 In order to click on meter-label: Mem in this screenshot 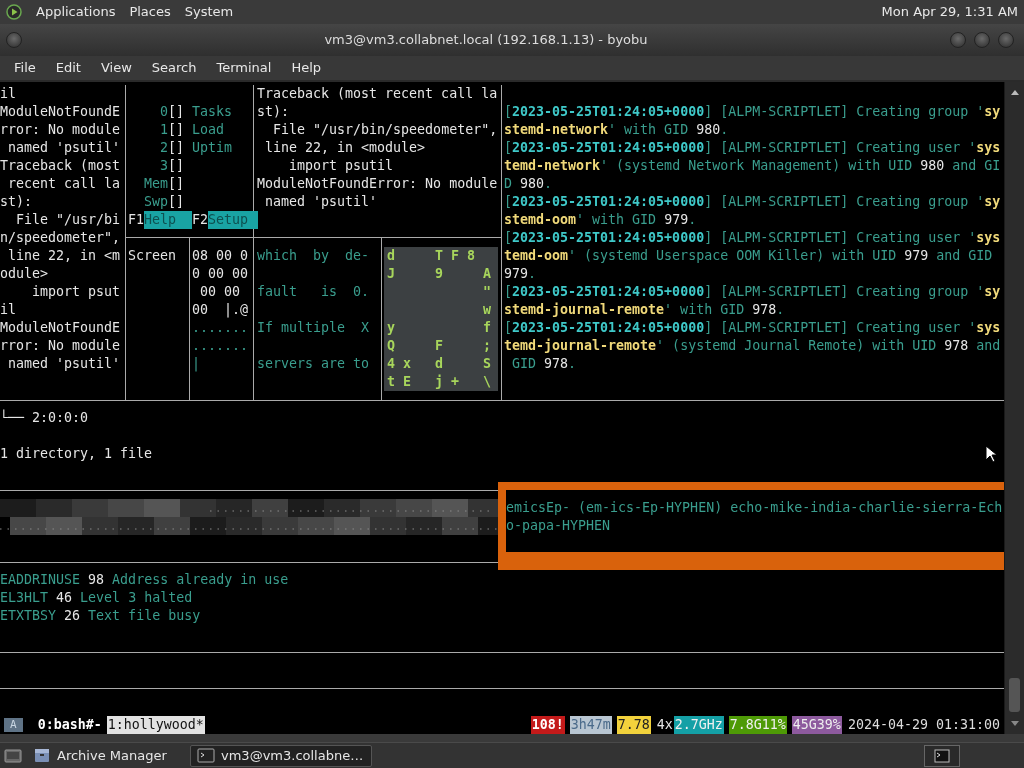, I will do `click(155, 184)`.